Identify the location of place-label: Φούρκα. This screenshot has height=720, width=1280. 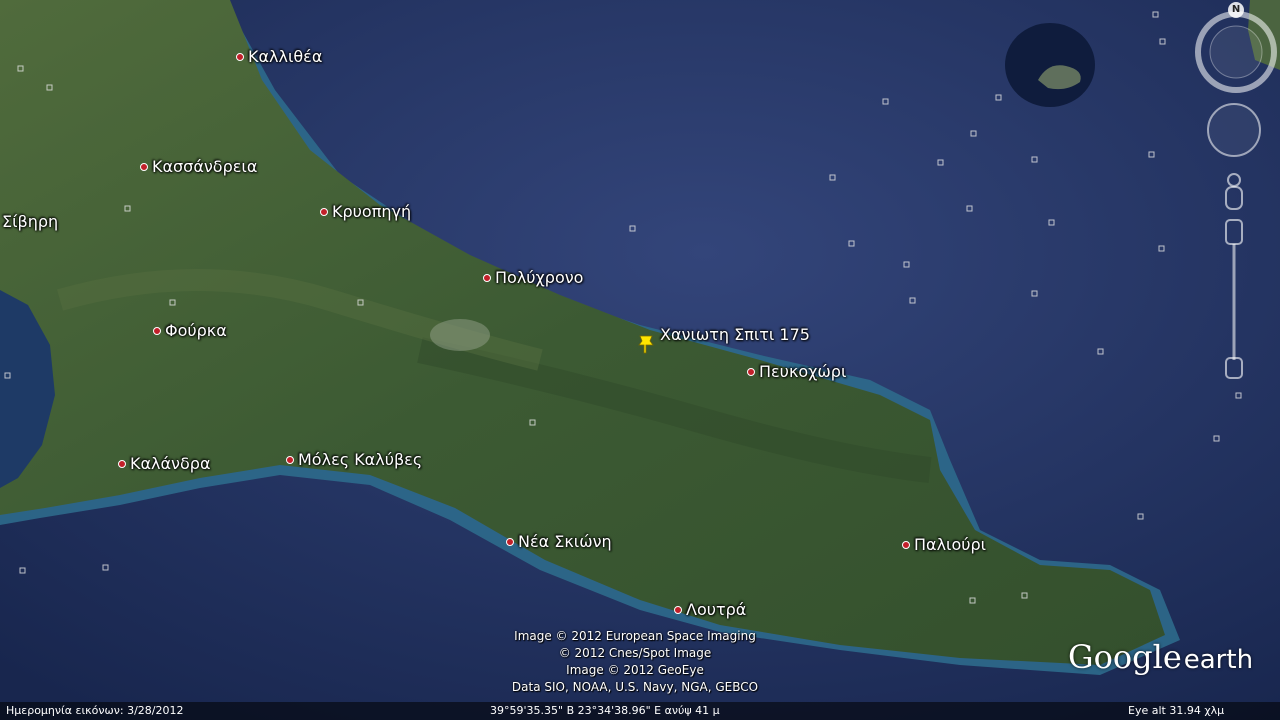
(196, 330).